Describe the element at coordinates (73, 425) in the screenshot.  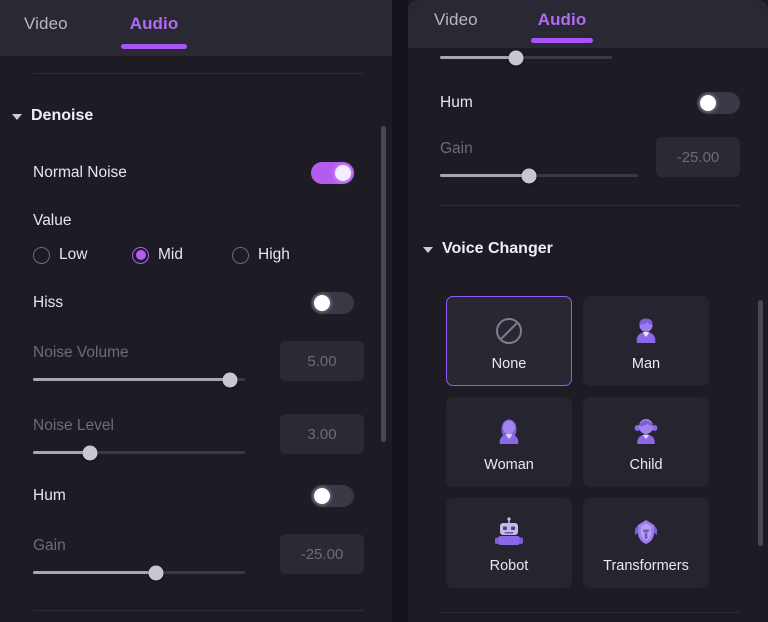
I see `noise-level-label: Noise Level` at that location.